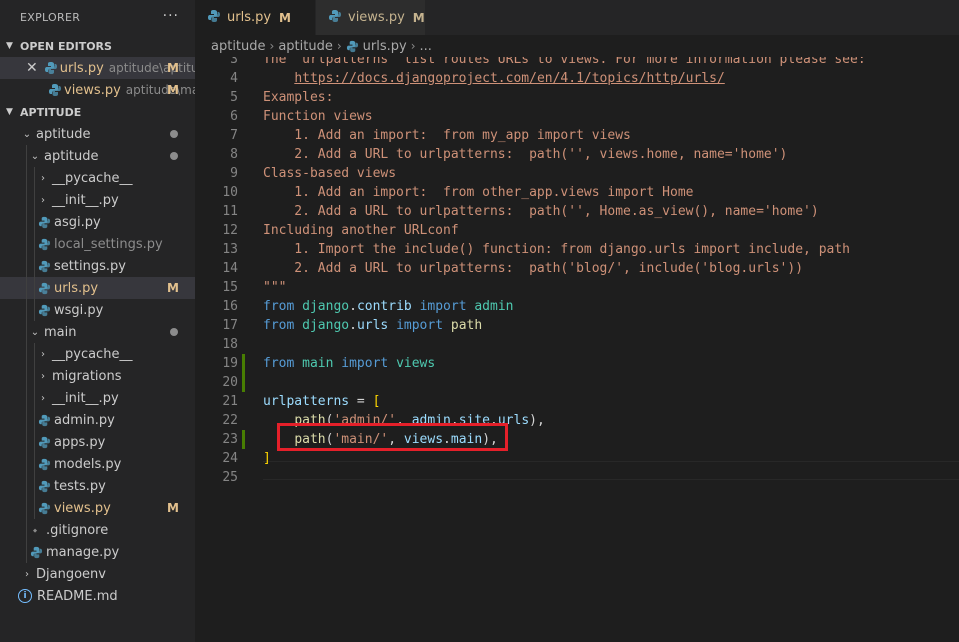 This screenshot has height=642, width=959. I want to click on tree-folder-aptitude-inner: ⌄ aptitude, so click(97, 156).